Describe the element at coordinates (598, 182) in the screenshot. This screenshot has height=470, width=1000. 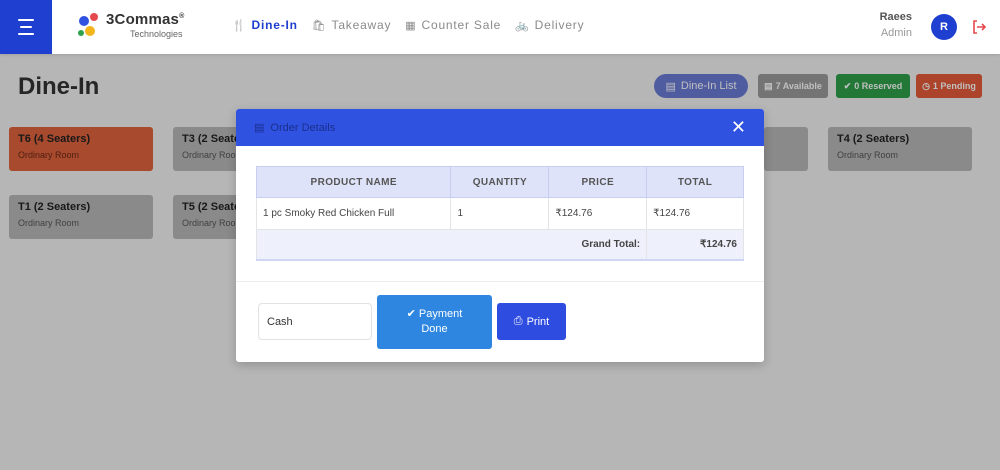
I see `column-header: PRICE` at that location.